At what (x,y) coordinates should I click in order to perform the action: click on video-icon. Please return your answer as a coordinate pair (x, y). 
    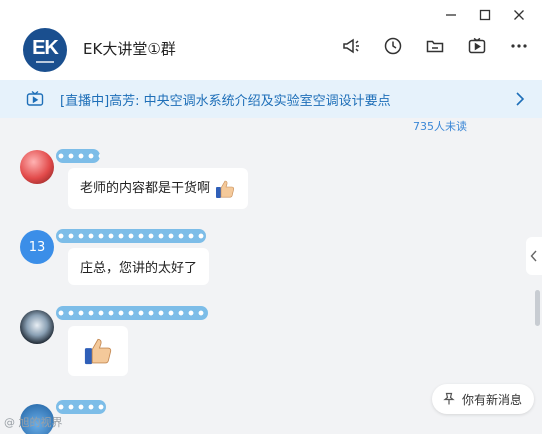
    Looking at the image, I should click on (477, 46).